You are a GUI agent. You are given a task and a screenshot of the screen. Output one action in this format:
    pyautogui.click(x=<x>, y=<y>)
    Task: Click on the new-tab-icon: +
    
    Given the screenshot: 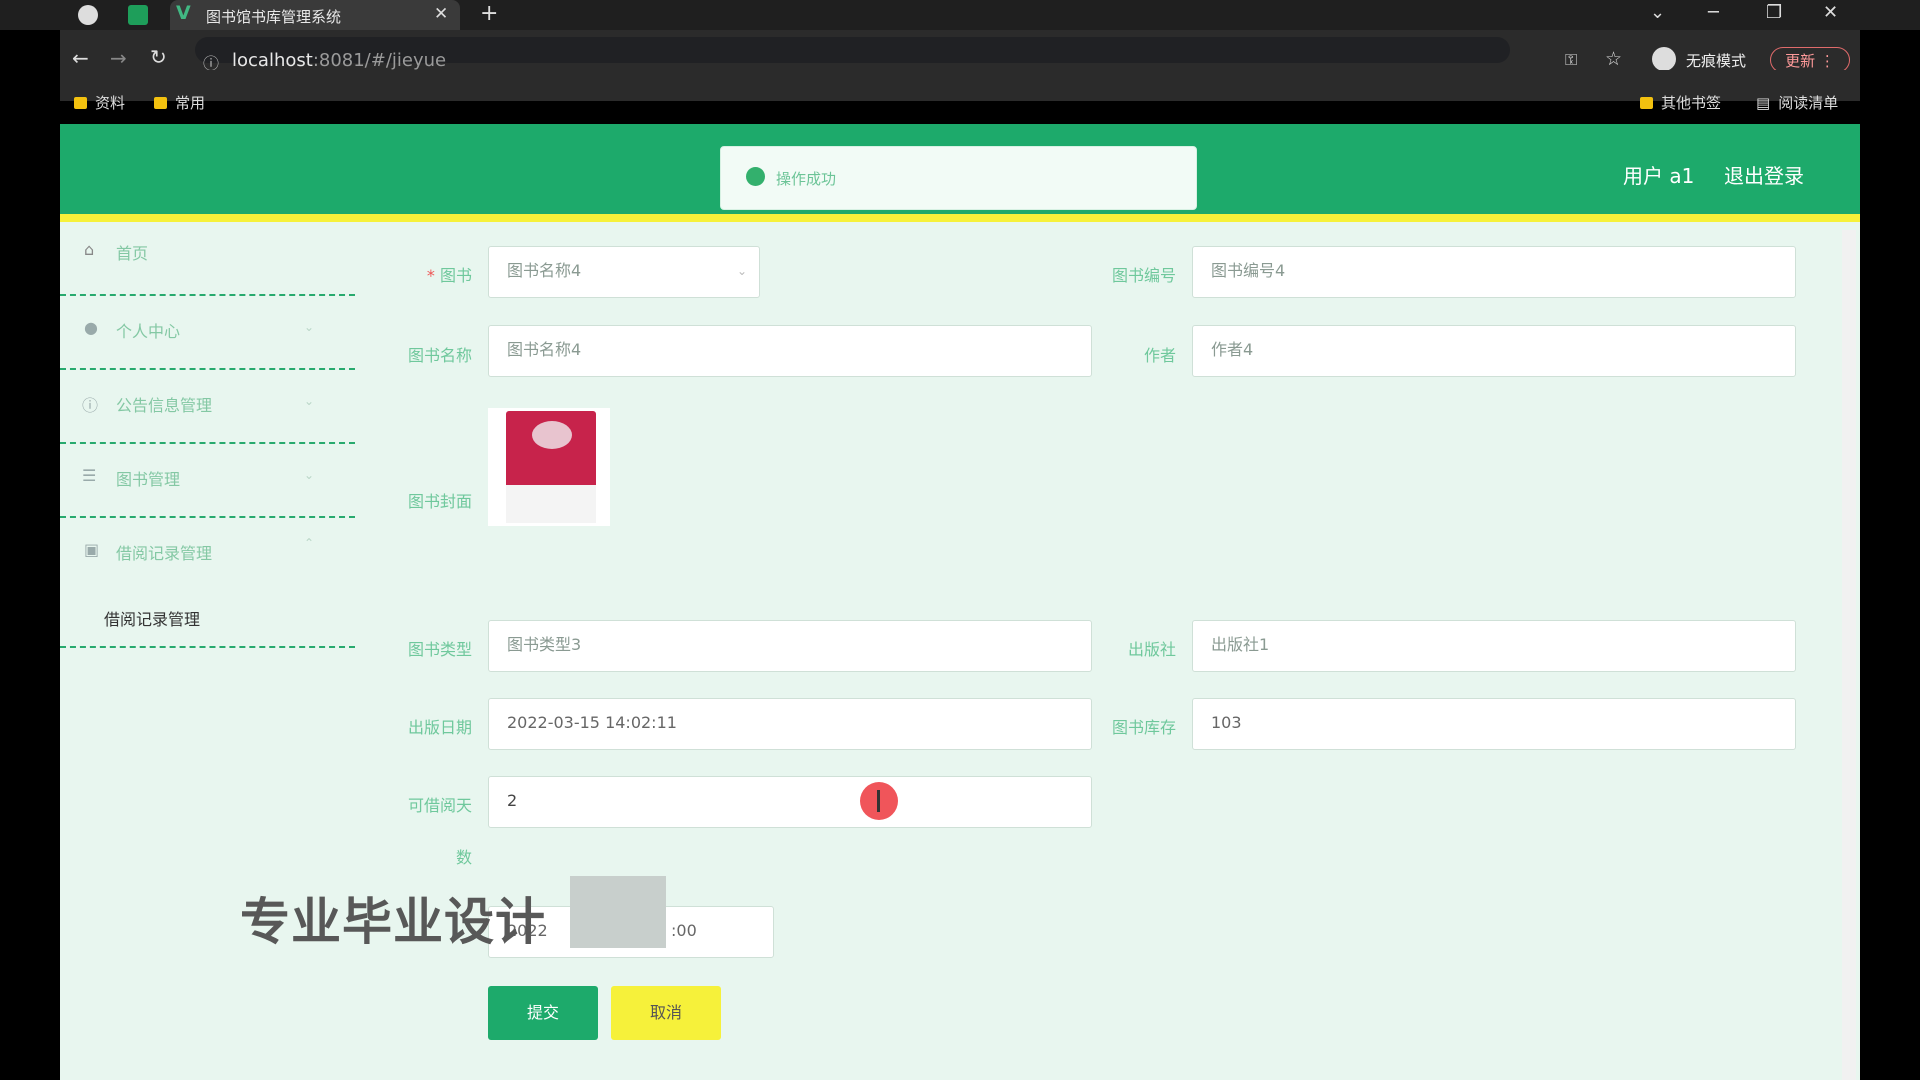 What is the action you would take?
    pyautogui.click(x=489, y=13)
    